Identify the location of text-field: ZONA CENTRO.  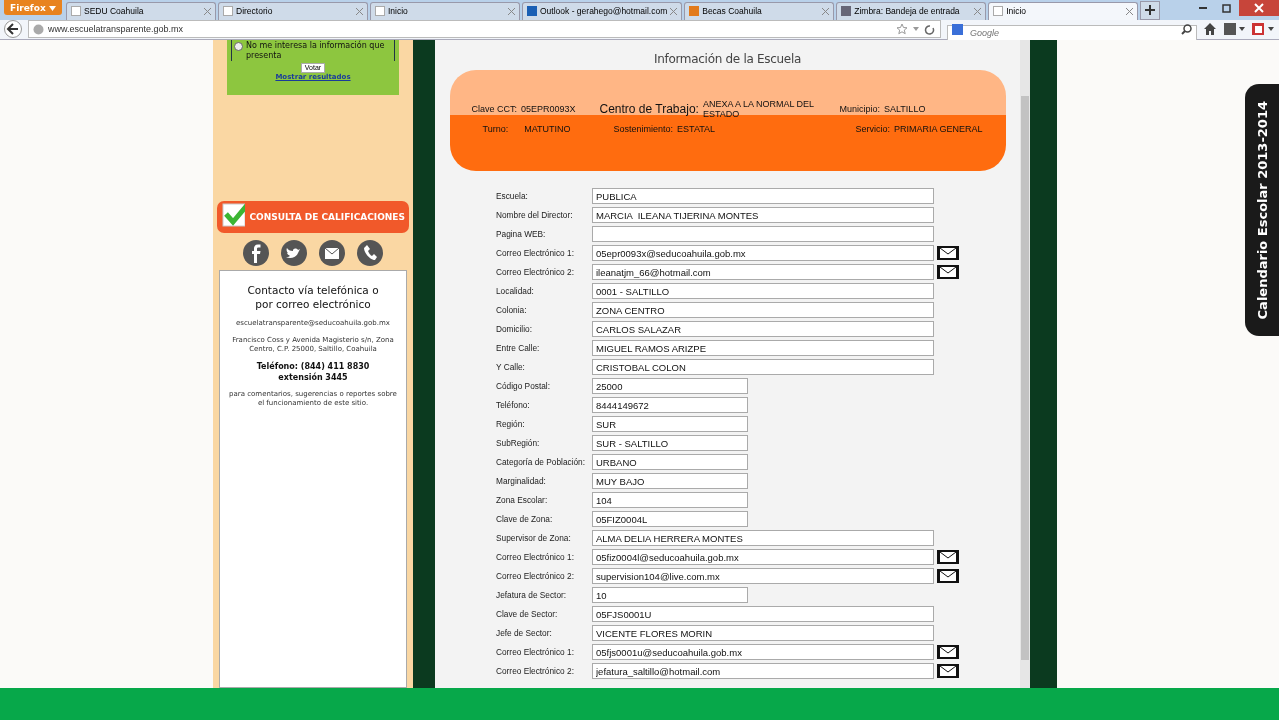
(763, 310).